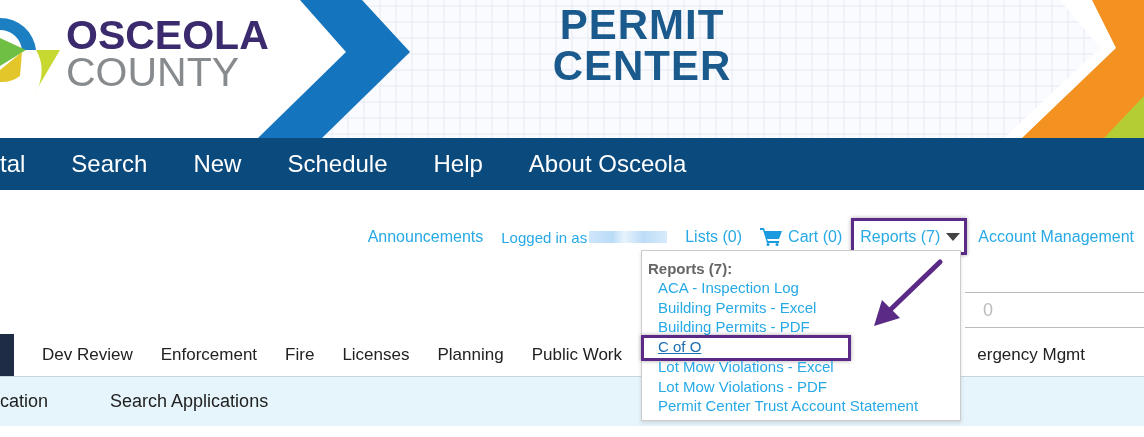 The image size is (1144, 437). I want to click on sub-tab: cation, so click(24, 401).